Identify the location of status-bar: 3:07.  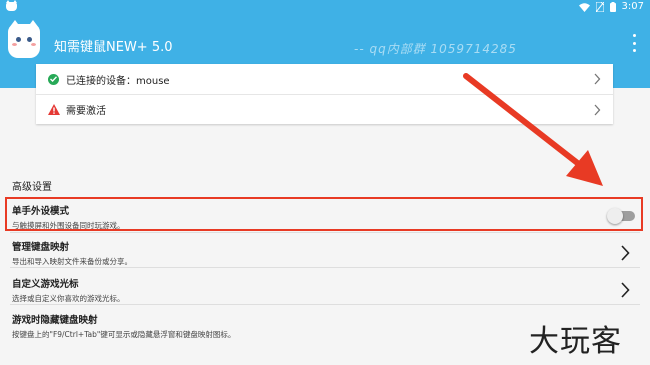
(325, 7).